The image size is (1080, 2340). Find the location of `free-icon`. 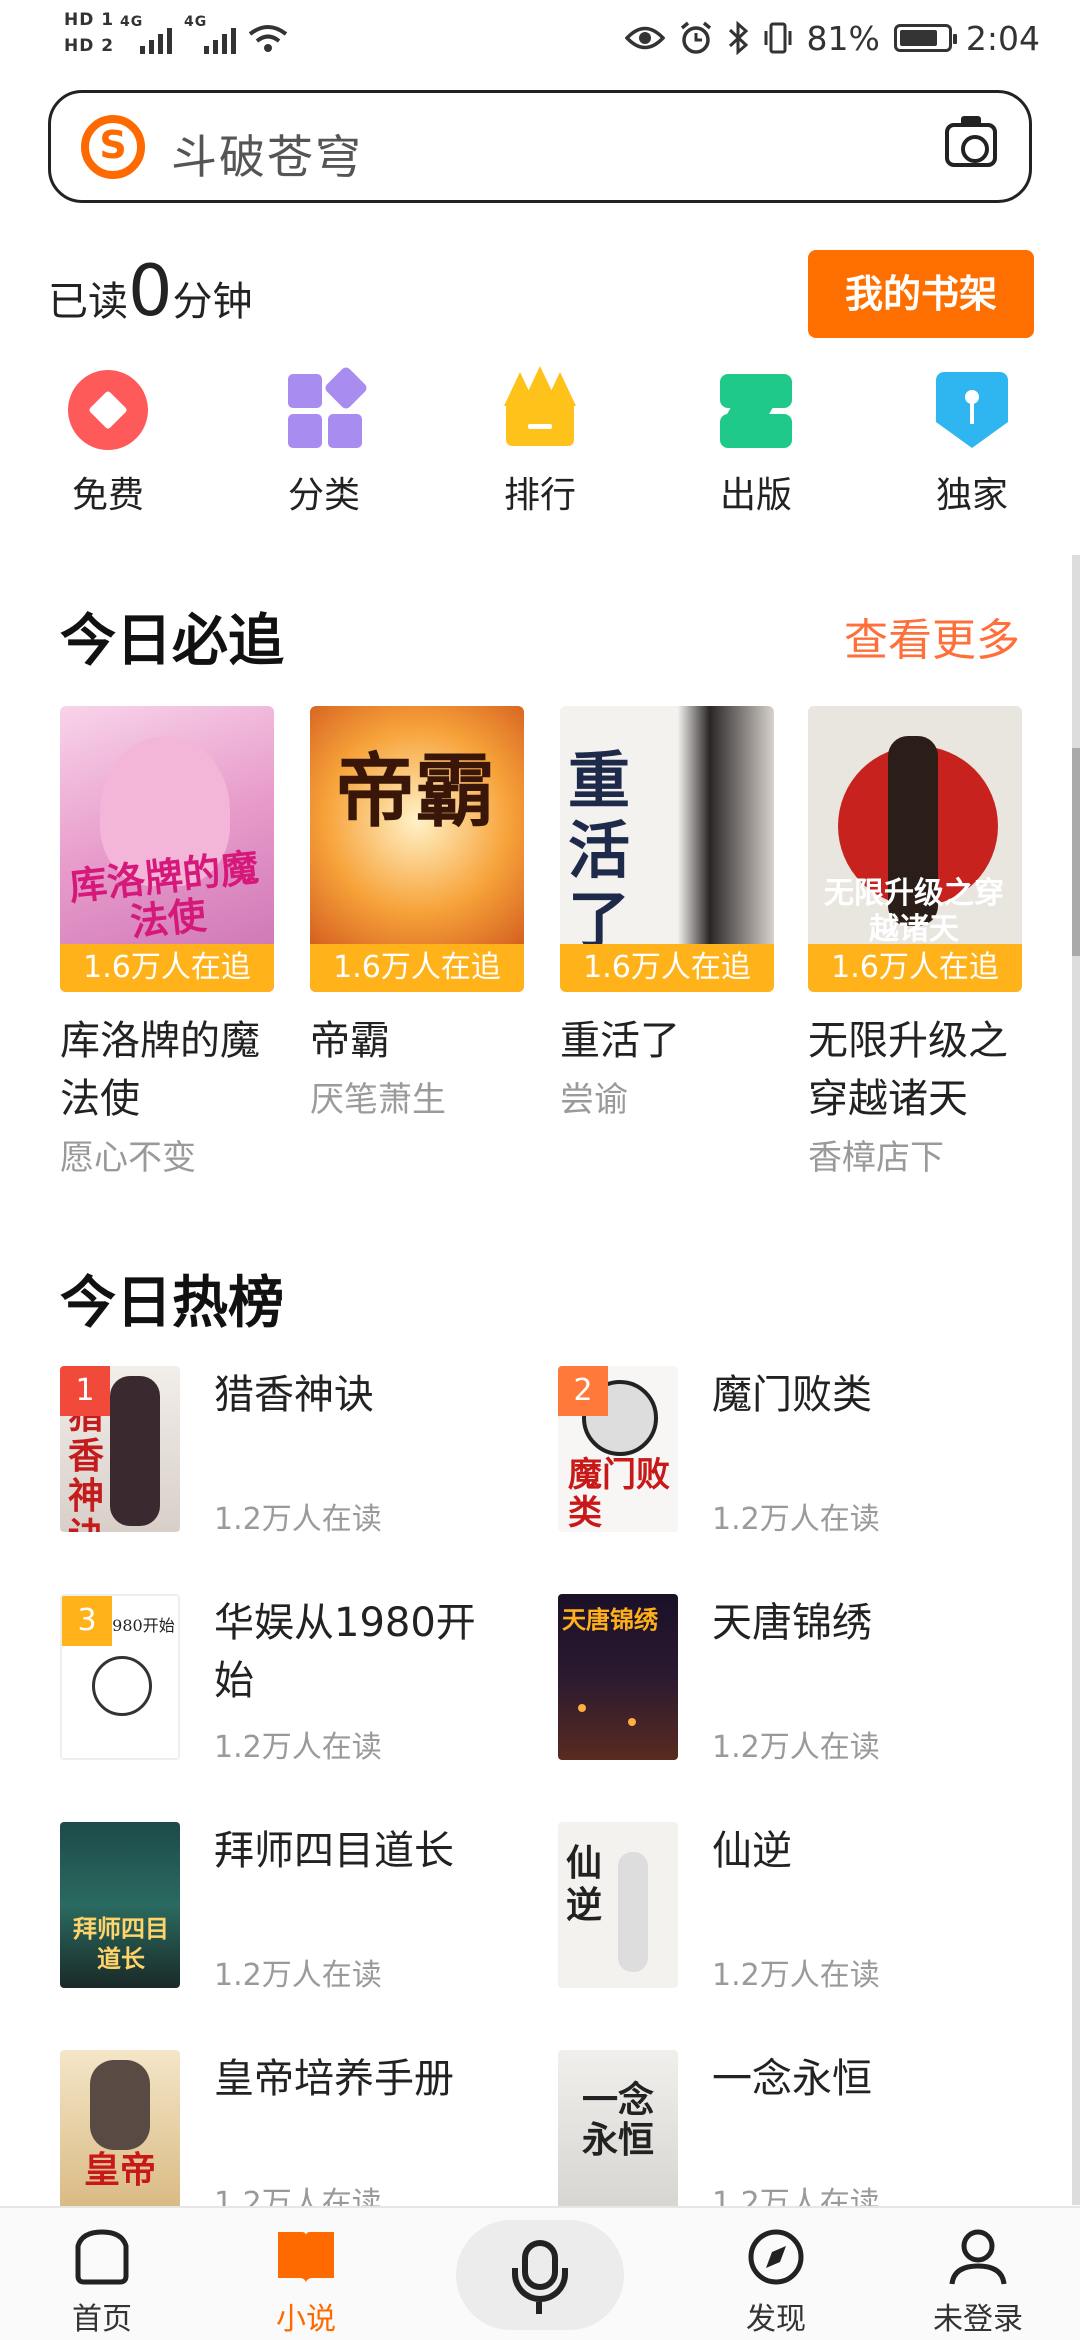

free-icon is located at coordinates (108, 410).